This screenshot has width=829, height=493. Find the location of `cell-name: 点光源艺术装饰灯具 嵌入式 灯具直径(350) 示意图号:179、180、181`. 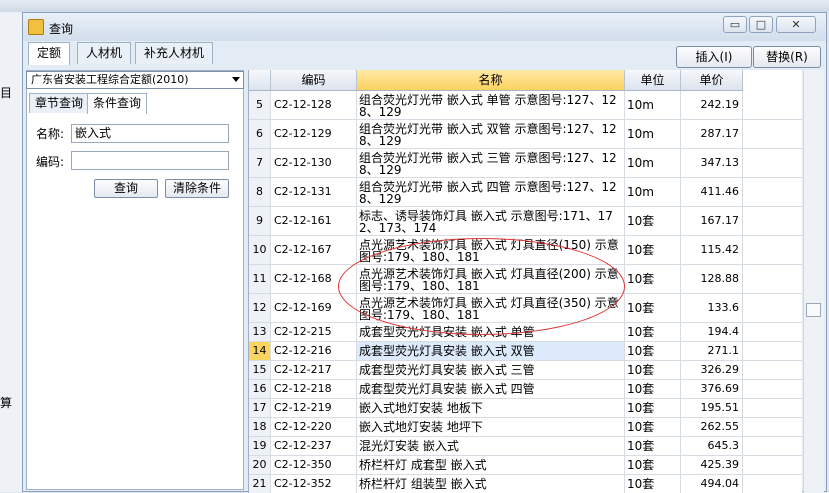

cell-name: 点光源艺术装饰灯具 嵌入式 灯具直径(350) 示意图号:179、180、181 is located at coordinates (491, 308).